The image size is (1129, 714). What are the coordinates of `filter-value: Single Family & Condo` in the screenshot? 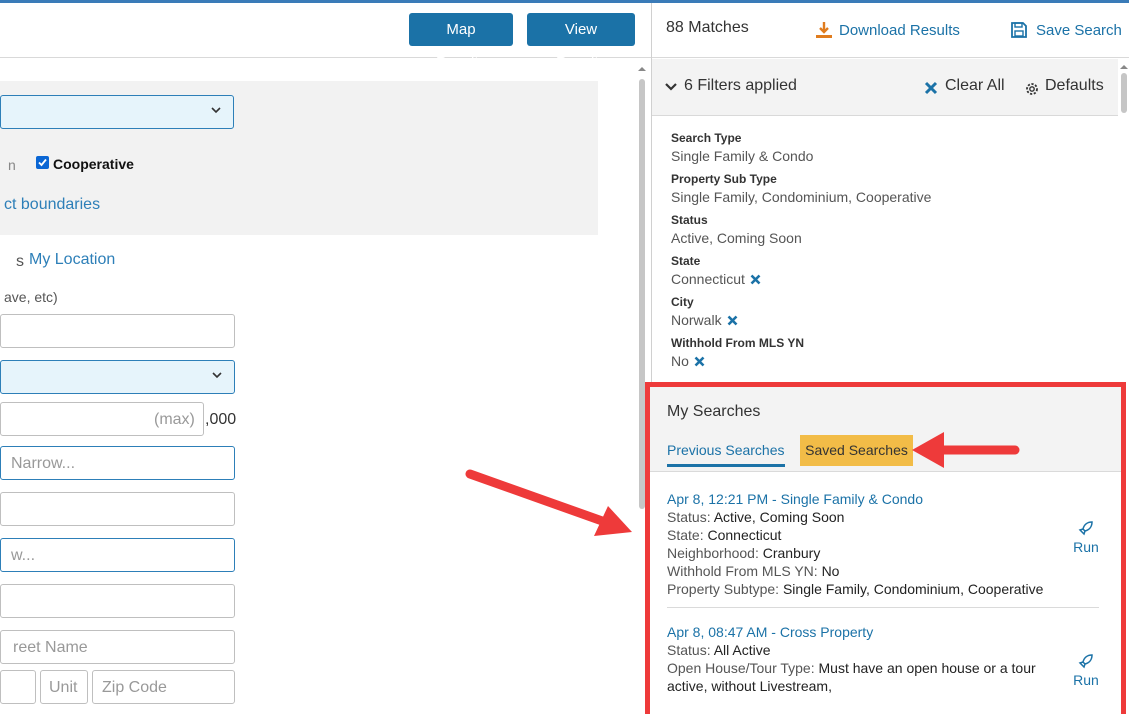 It's located at (742, 156).